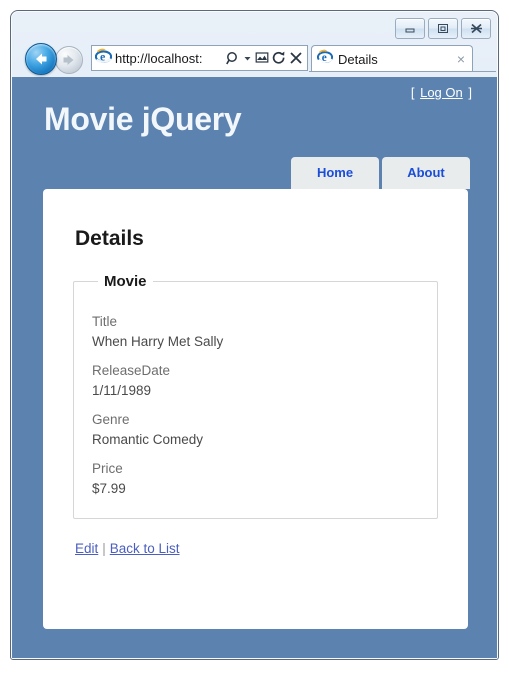  I want to click on restore-button, so click(443, 28).